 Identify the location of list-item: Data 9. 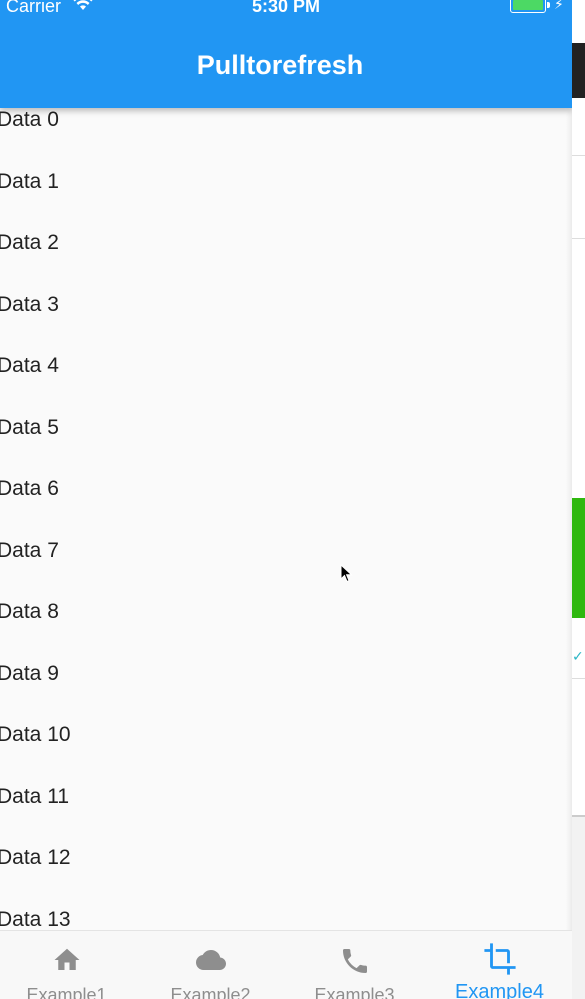
(29, 677).